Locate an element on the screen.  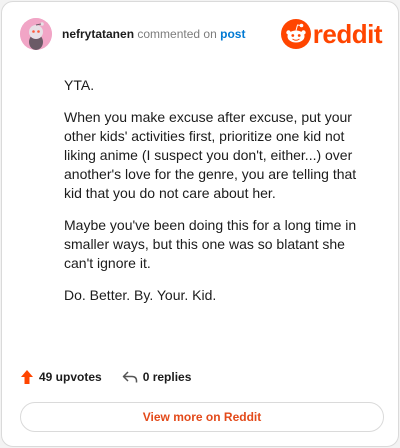
reddit-wordmark: reddit is located at coordinates (347, 34).